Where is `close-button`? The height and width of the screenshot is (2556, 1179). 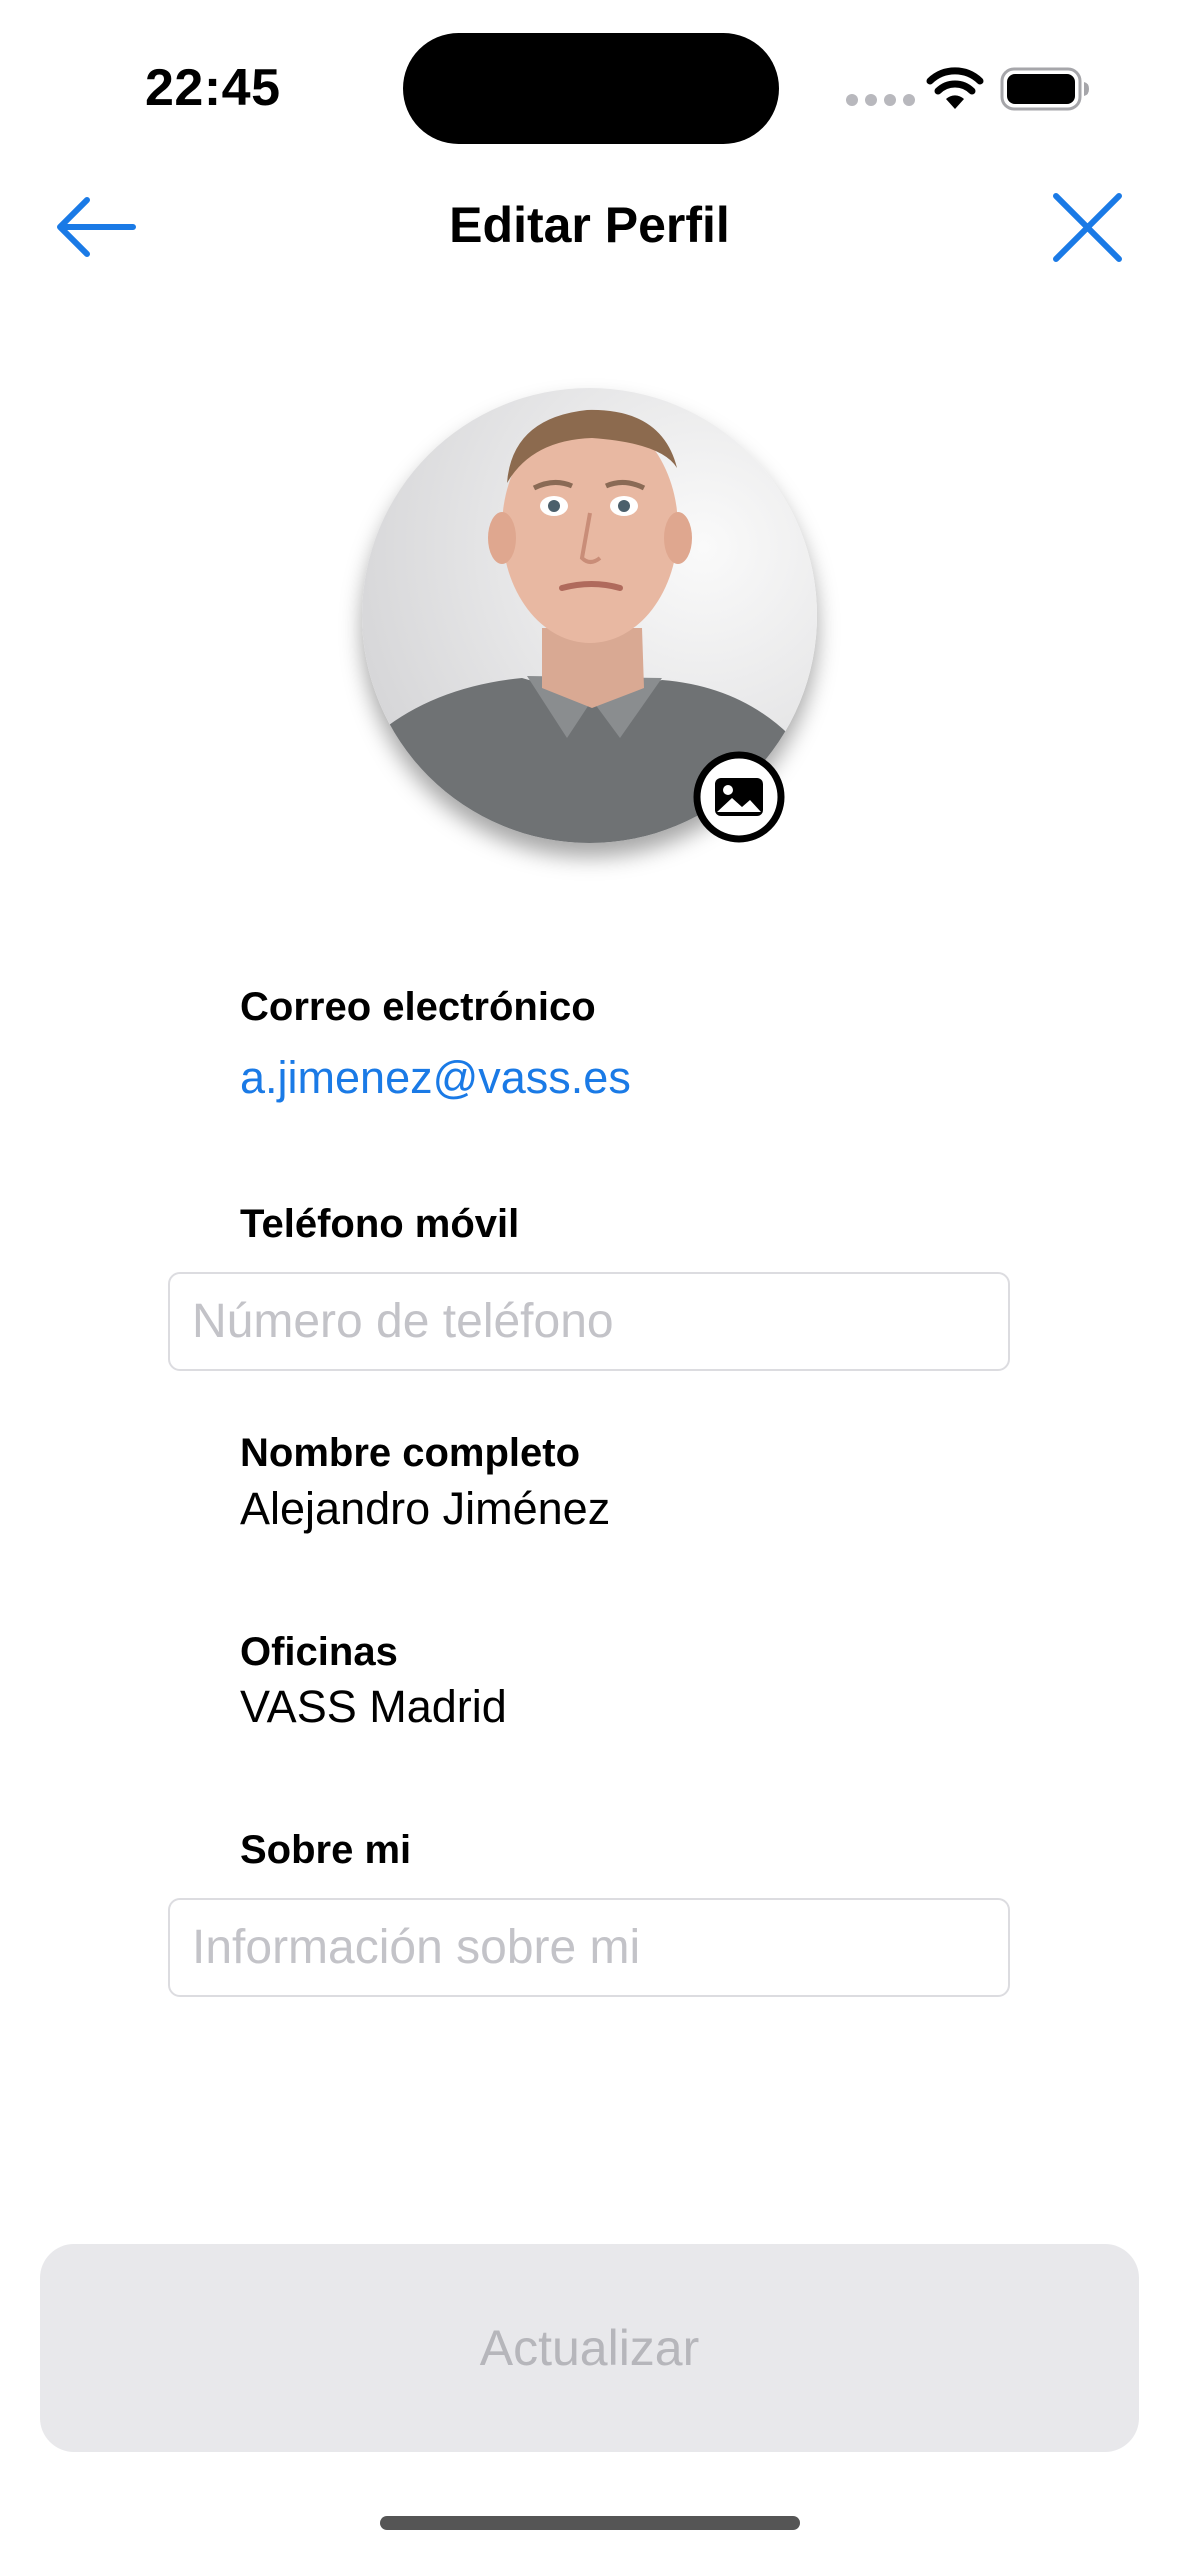
close-button is located at coordinates (1087, 227).